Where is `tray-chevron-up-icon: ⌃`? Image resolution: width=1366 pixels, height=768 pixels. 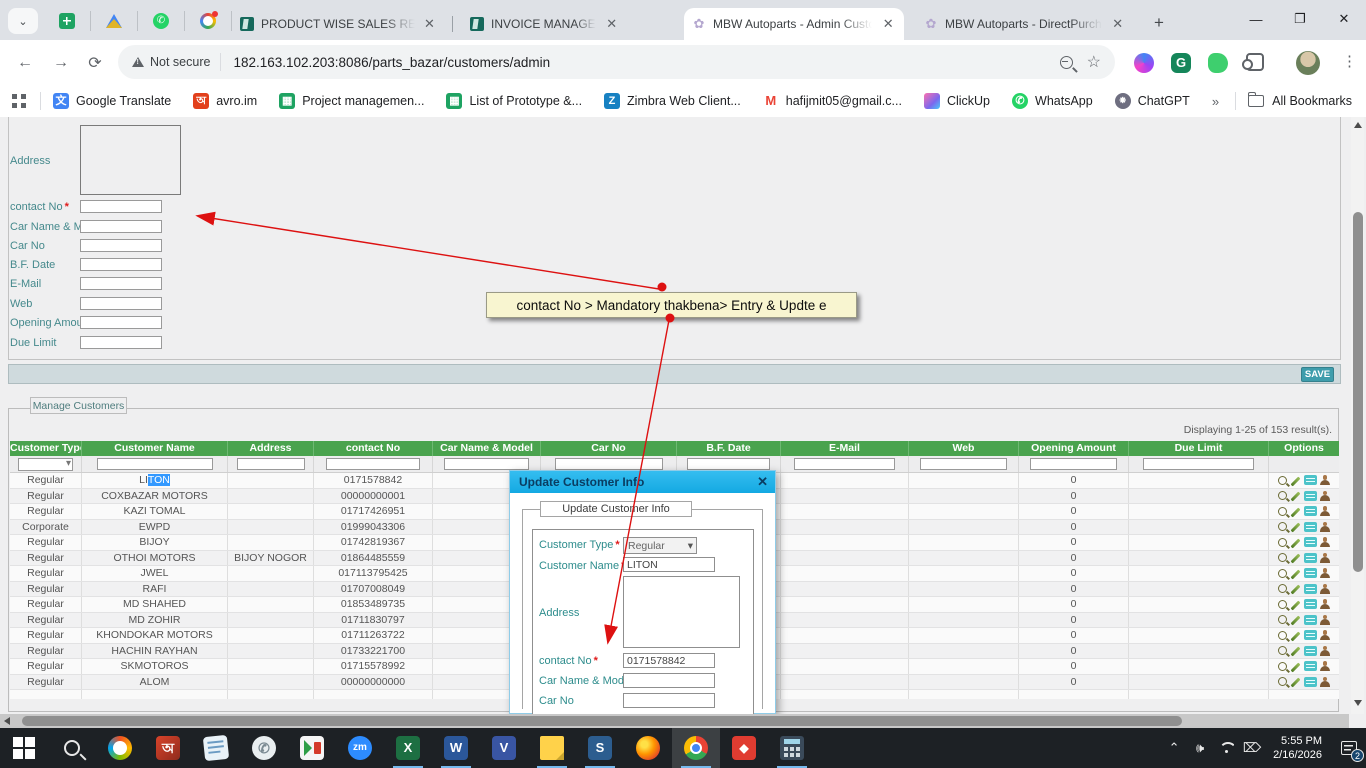 tray-chevron-up-icon: ⌃ is located at coordinates (1174, 748).